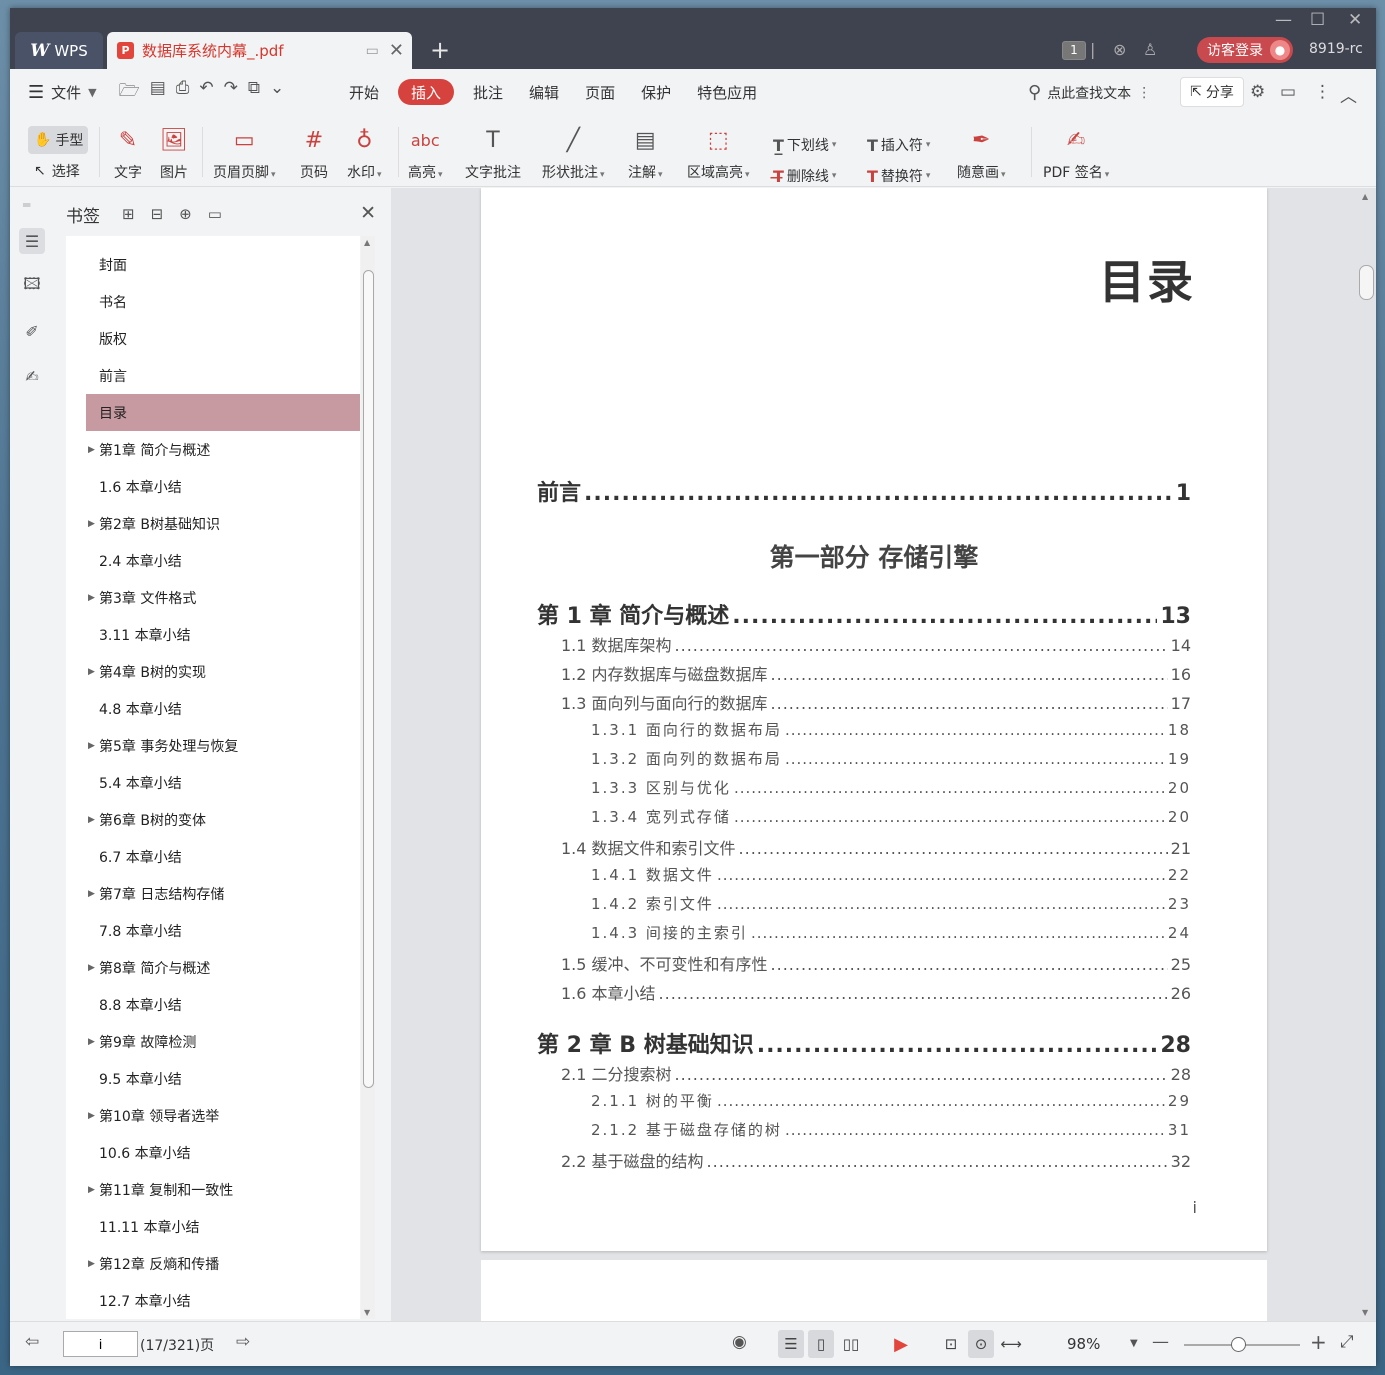 The height and width of the screenshot is (1375, 1385). I want to click on close-tab-icon: ✕, so click(396, 50).